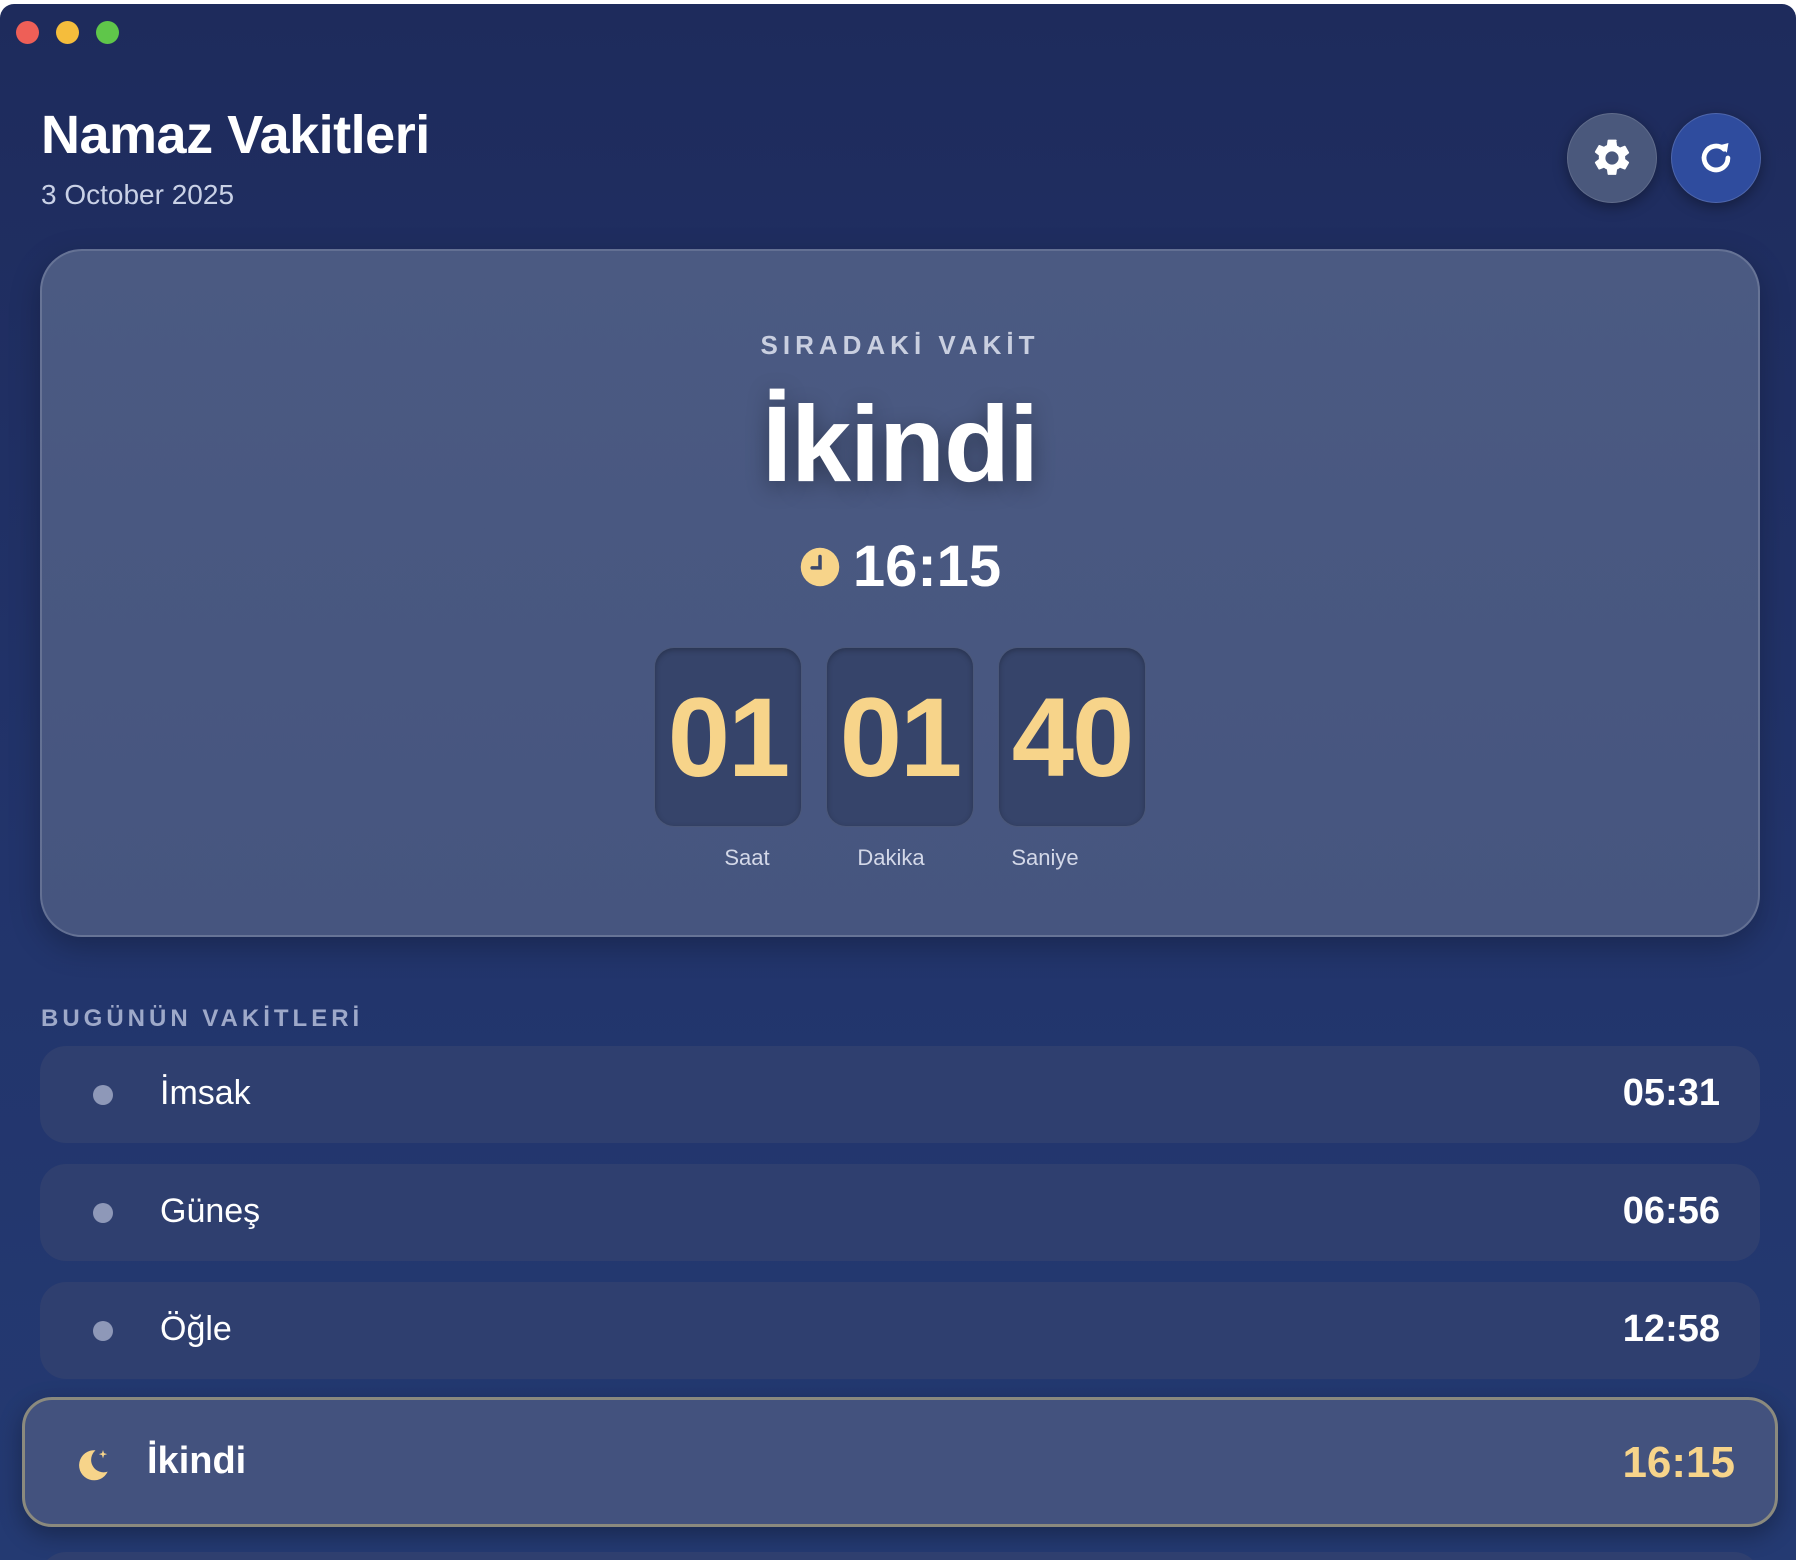 The height and width of the screenshot is (1560, 1796). I want to click on current-date: 3 October 2025, so click(138, 194).